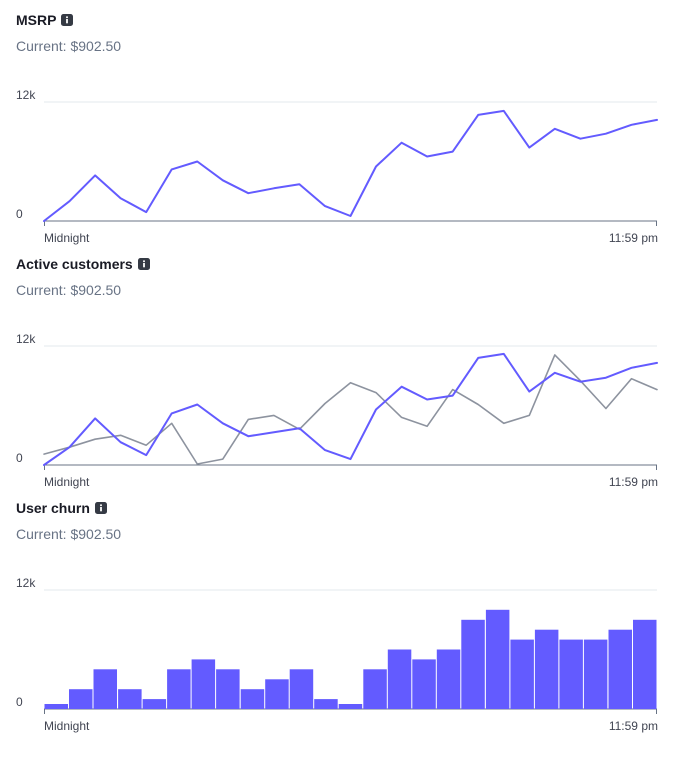 This screenshot has width=674, height=782. What do you see at coordinates (74, 264) in the screenshot?
I see `chart-title: Active customers` at bounding box center [74, 264].